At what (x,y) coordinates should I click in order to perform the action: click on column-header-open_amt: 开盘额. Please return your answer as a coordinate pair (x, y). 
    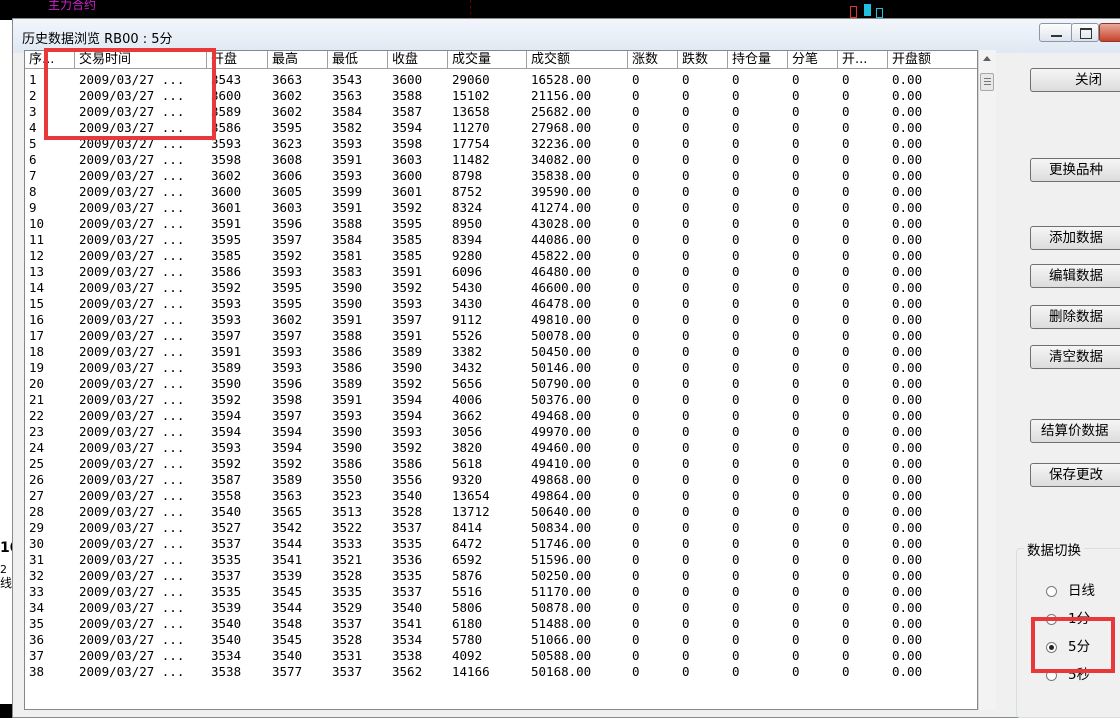
    Looking at the image, I should click on (932, 60).